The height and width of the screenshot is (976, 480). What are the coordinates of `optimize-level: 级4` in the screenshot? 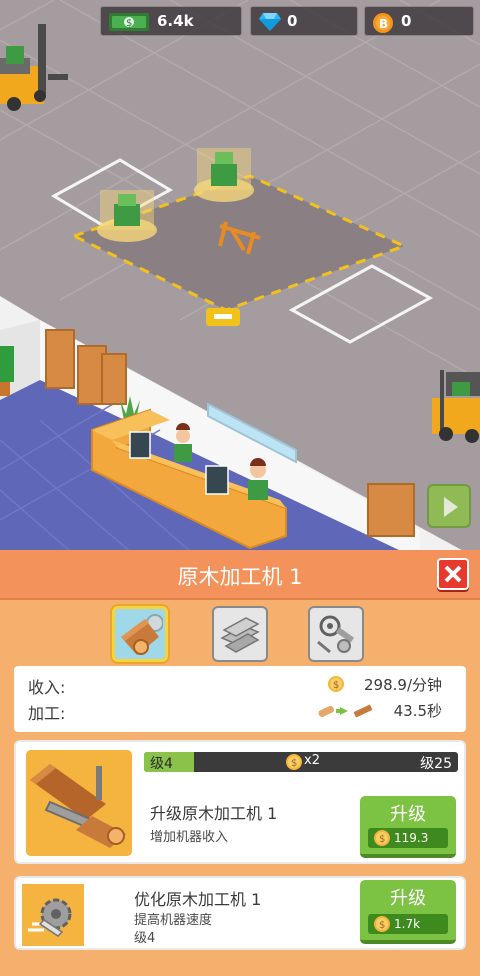 It's located at (145, 938).